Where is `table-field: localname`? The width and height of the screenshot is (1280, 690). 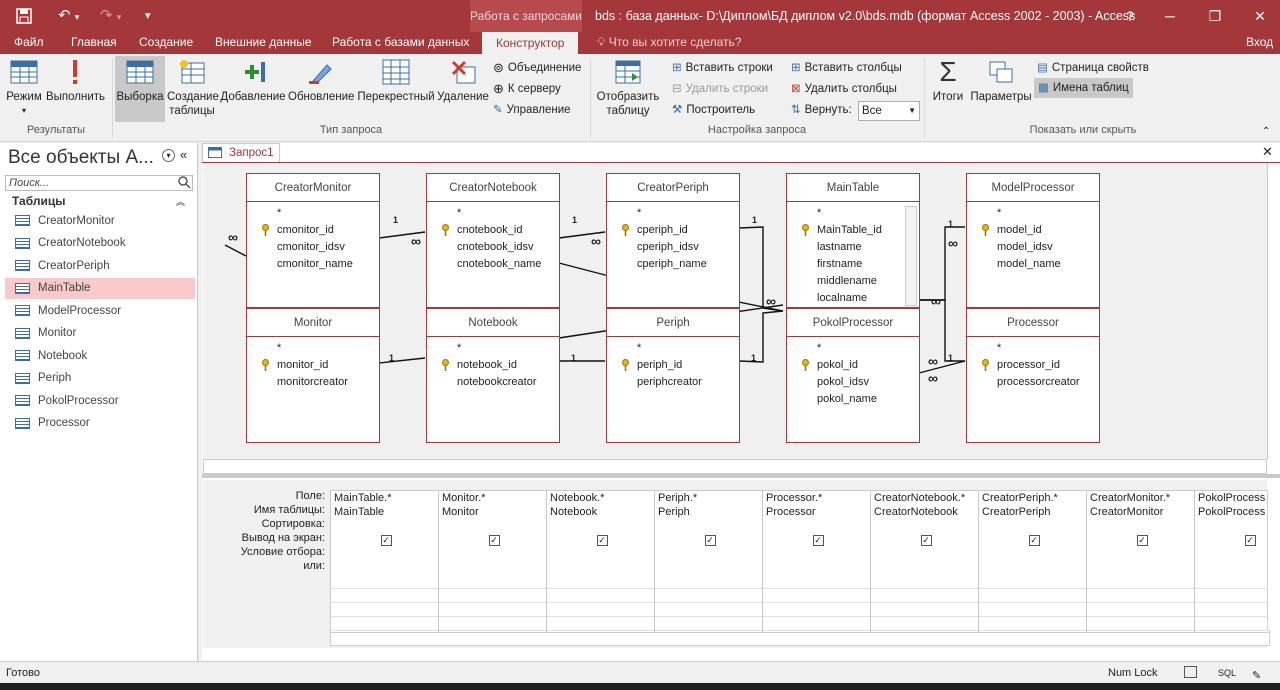
table-field: localname is located at coordinates (853, 298).